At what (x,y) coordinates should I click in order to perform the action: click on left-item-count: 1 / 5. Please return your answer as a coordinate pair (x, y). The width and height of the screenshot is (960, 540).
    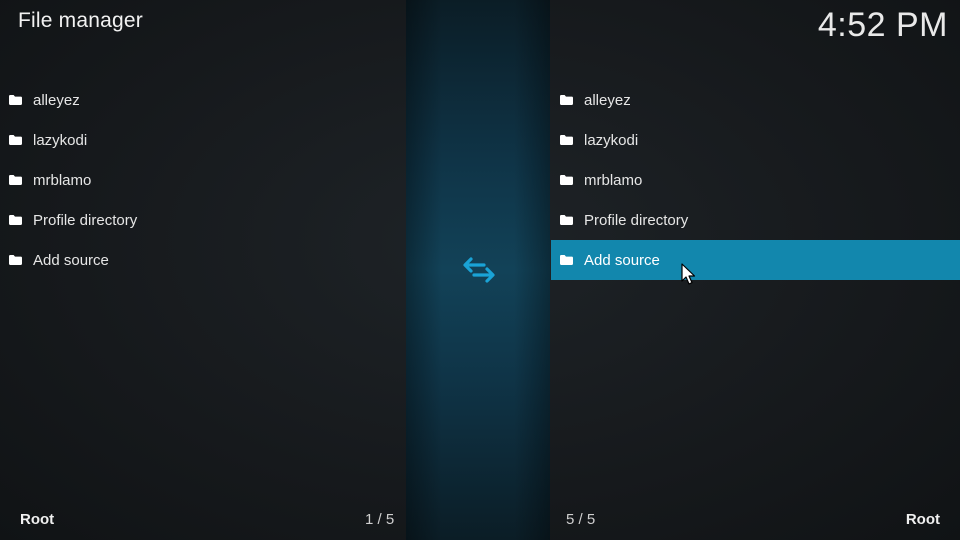
    Looking at the image, I should click on (380, 519).